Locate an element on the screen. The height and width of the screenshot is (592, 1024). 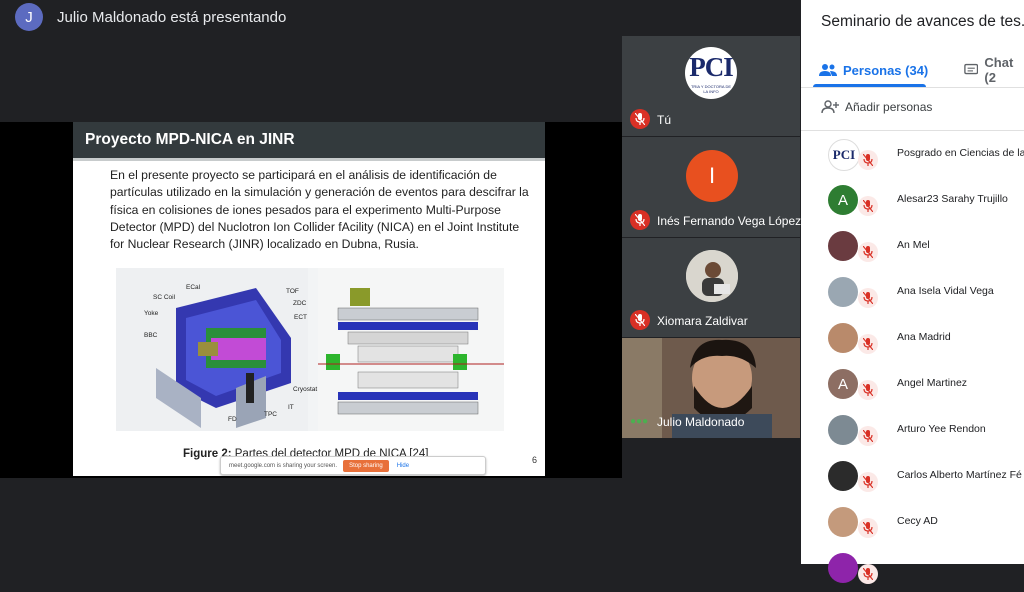
participant-row: Ana Madrid is located at coordinates (912, 340).